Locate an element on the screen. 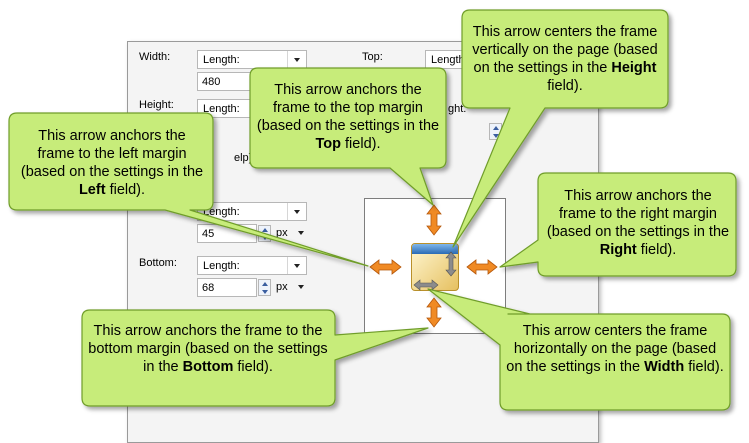  anchor-up-arrow-icon is located at coordinates (434, 220).